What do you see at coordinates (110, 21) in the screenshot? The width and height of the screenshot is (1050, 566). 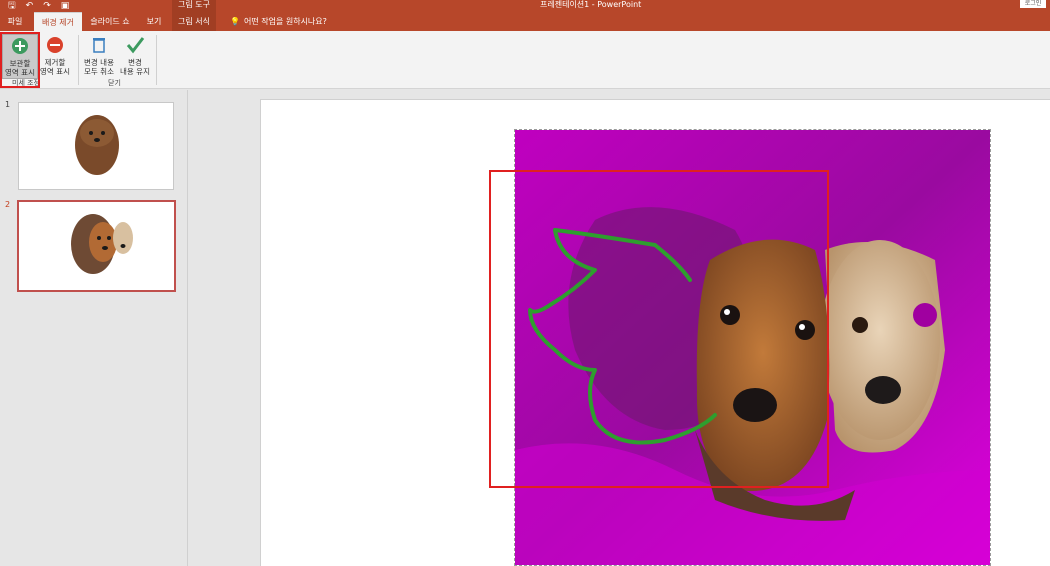 I see `tab-slide-show: 슬라이드 쇼` at bounding box center [110, 21].